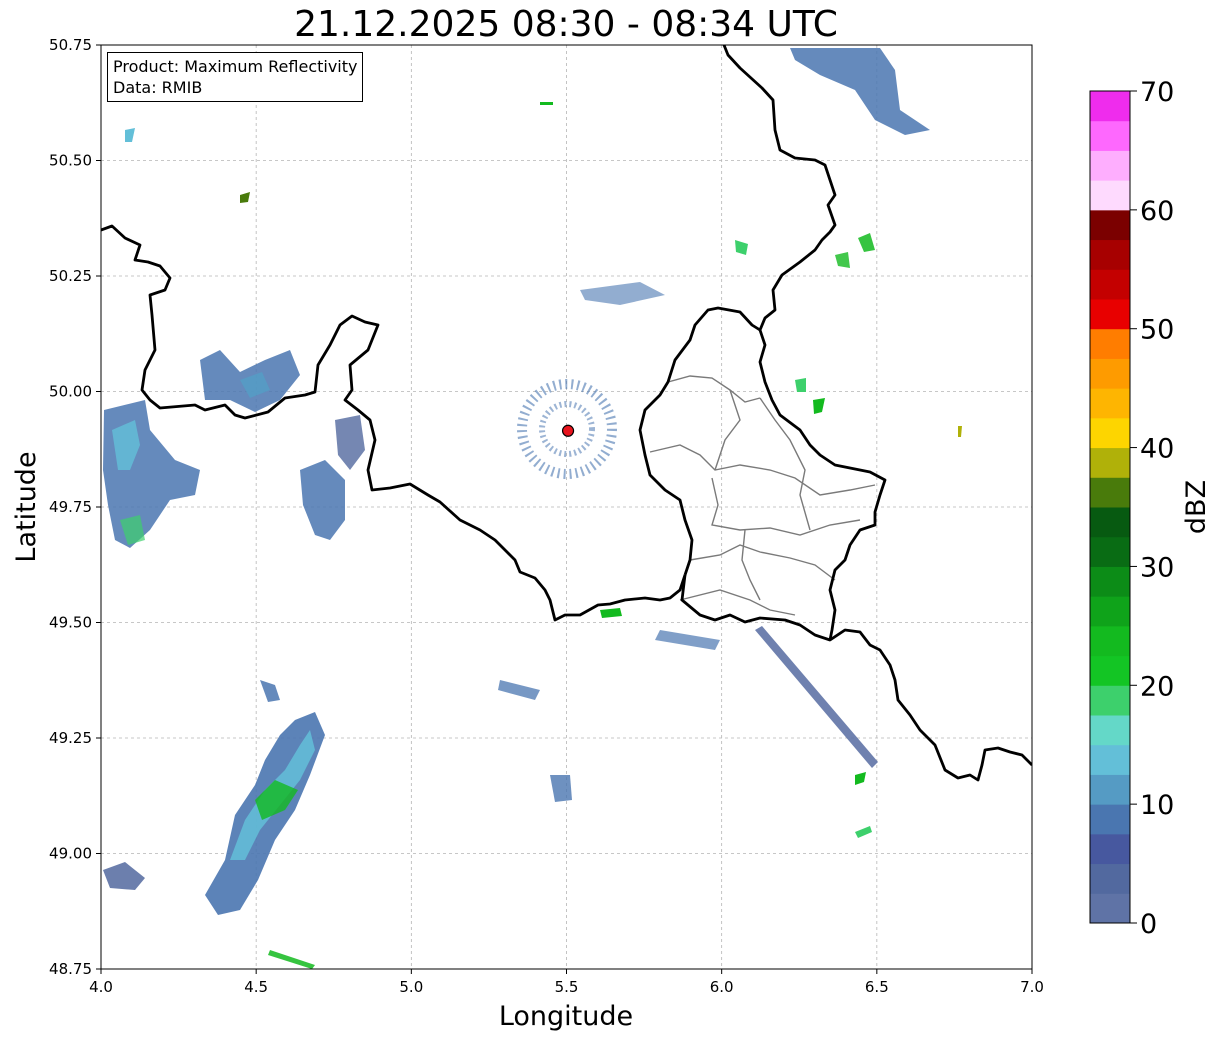 The height and width of the screenshot is (1040, 1219). I want to click on y-tick-label: 50.50, so click(70, 161).